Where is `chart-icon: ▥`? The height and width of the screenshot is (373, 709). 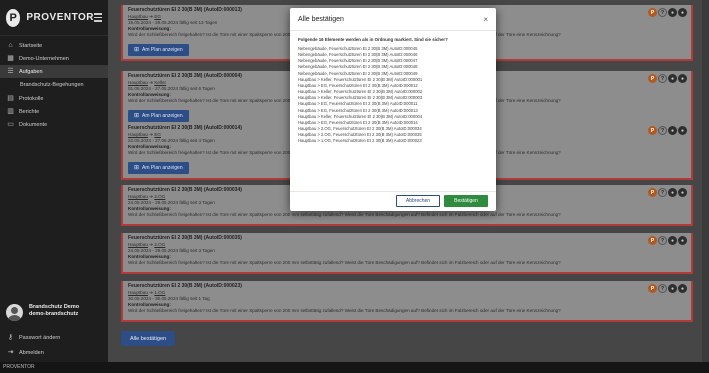
chart-icon: ▥ is located at coordinates (10, 111).